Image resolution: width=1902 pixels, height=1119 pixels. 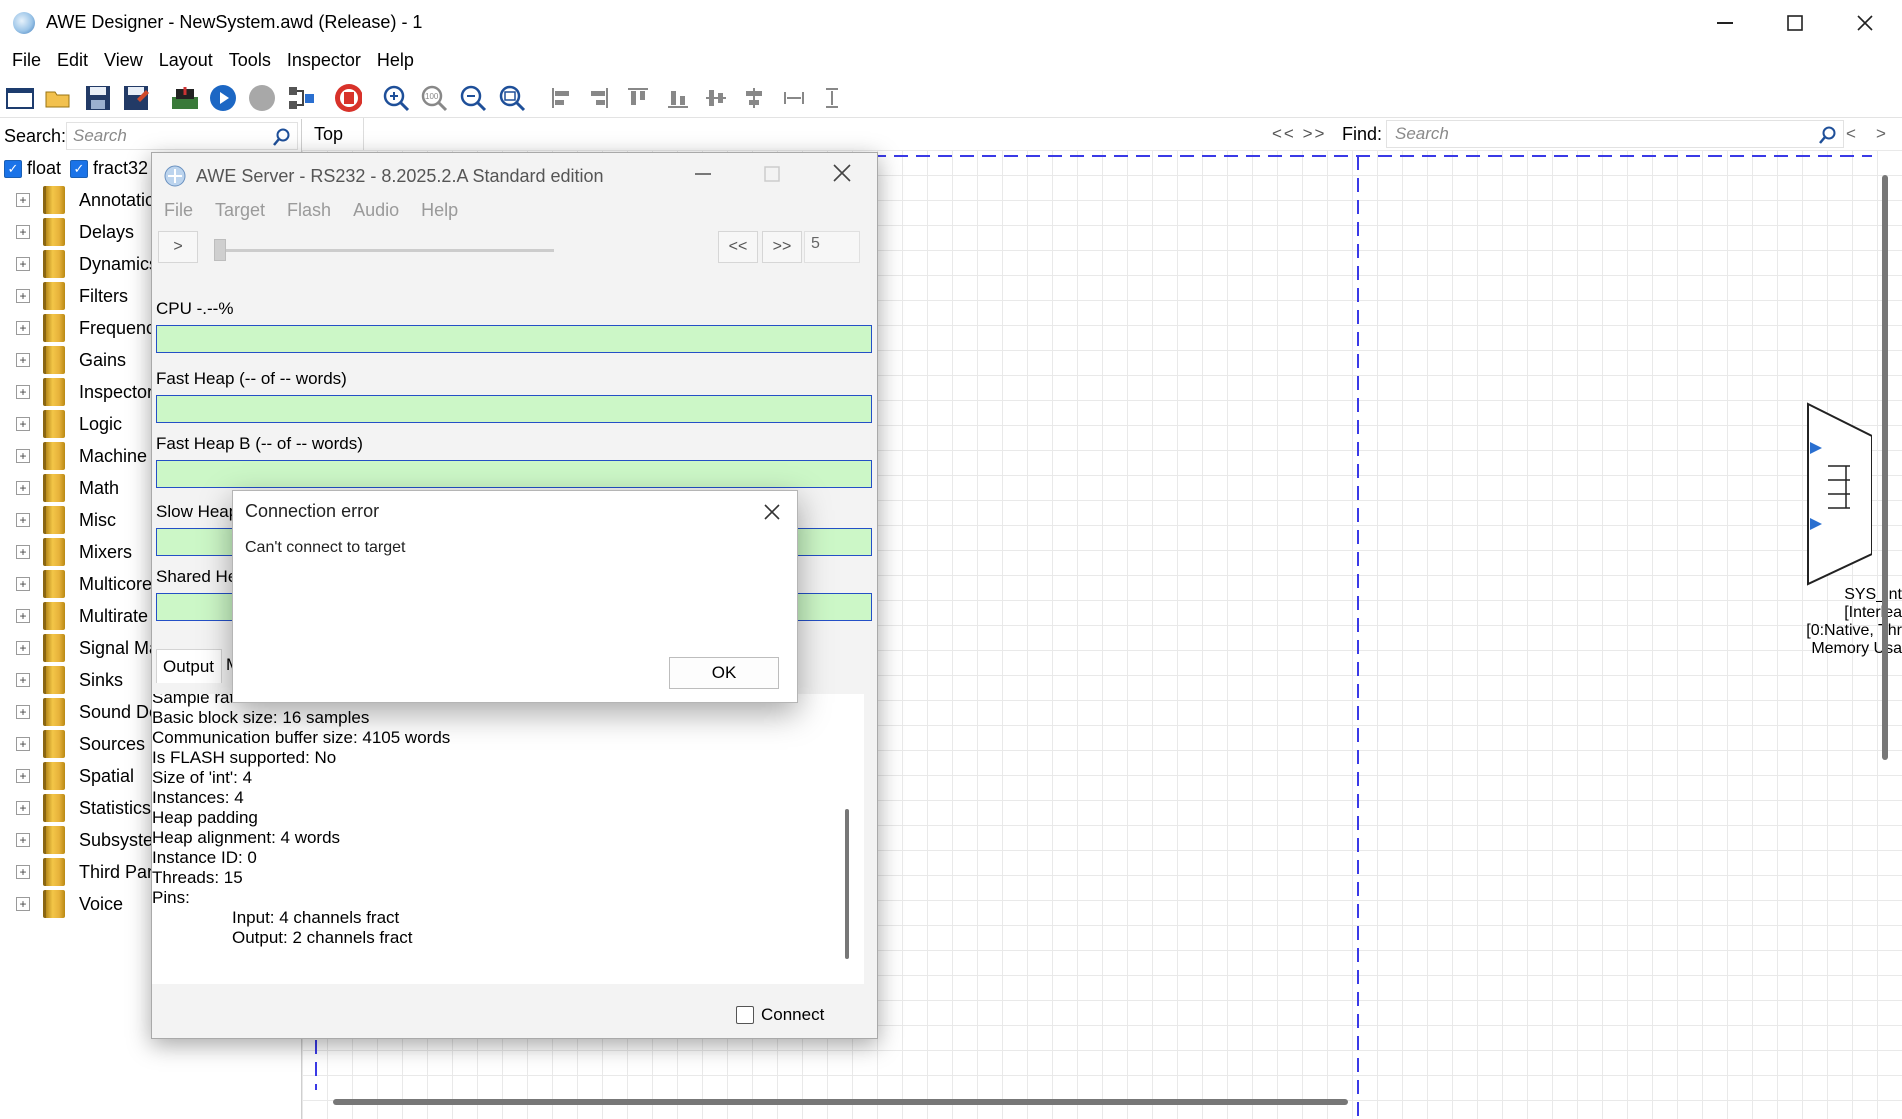 I want to click on server-minimize-button, so click(x=703, y=174).